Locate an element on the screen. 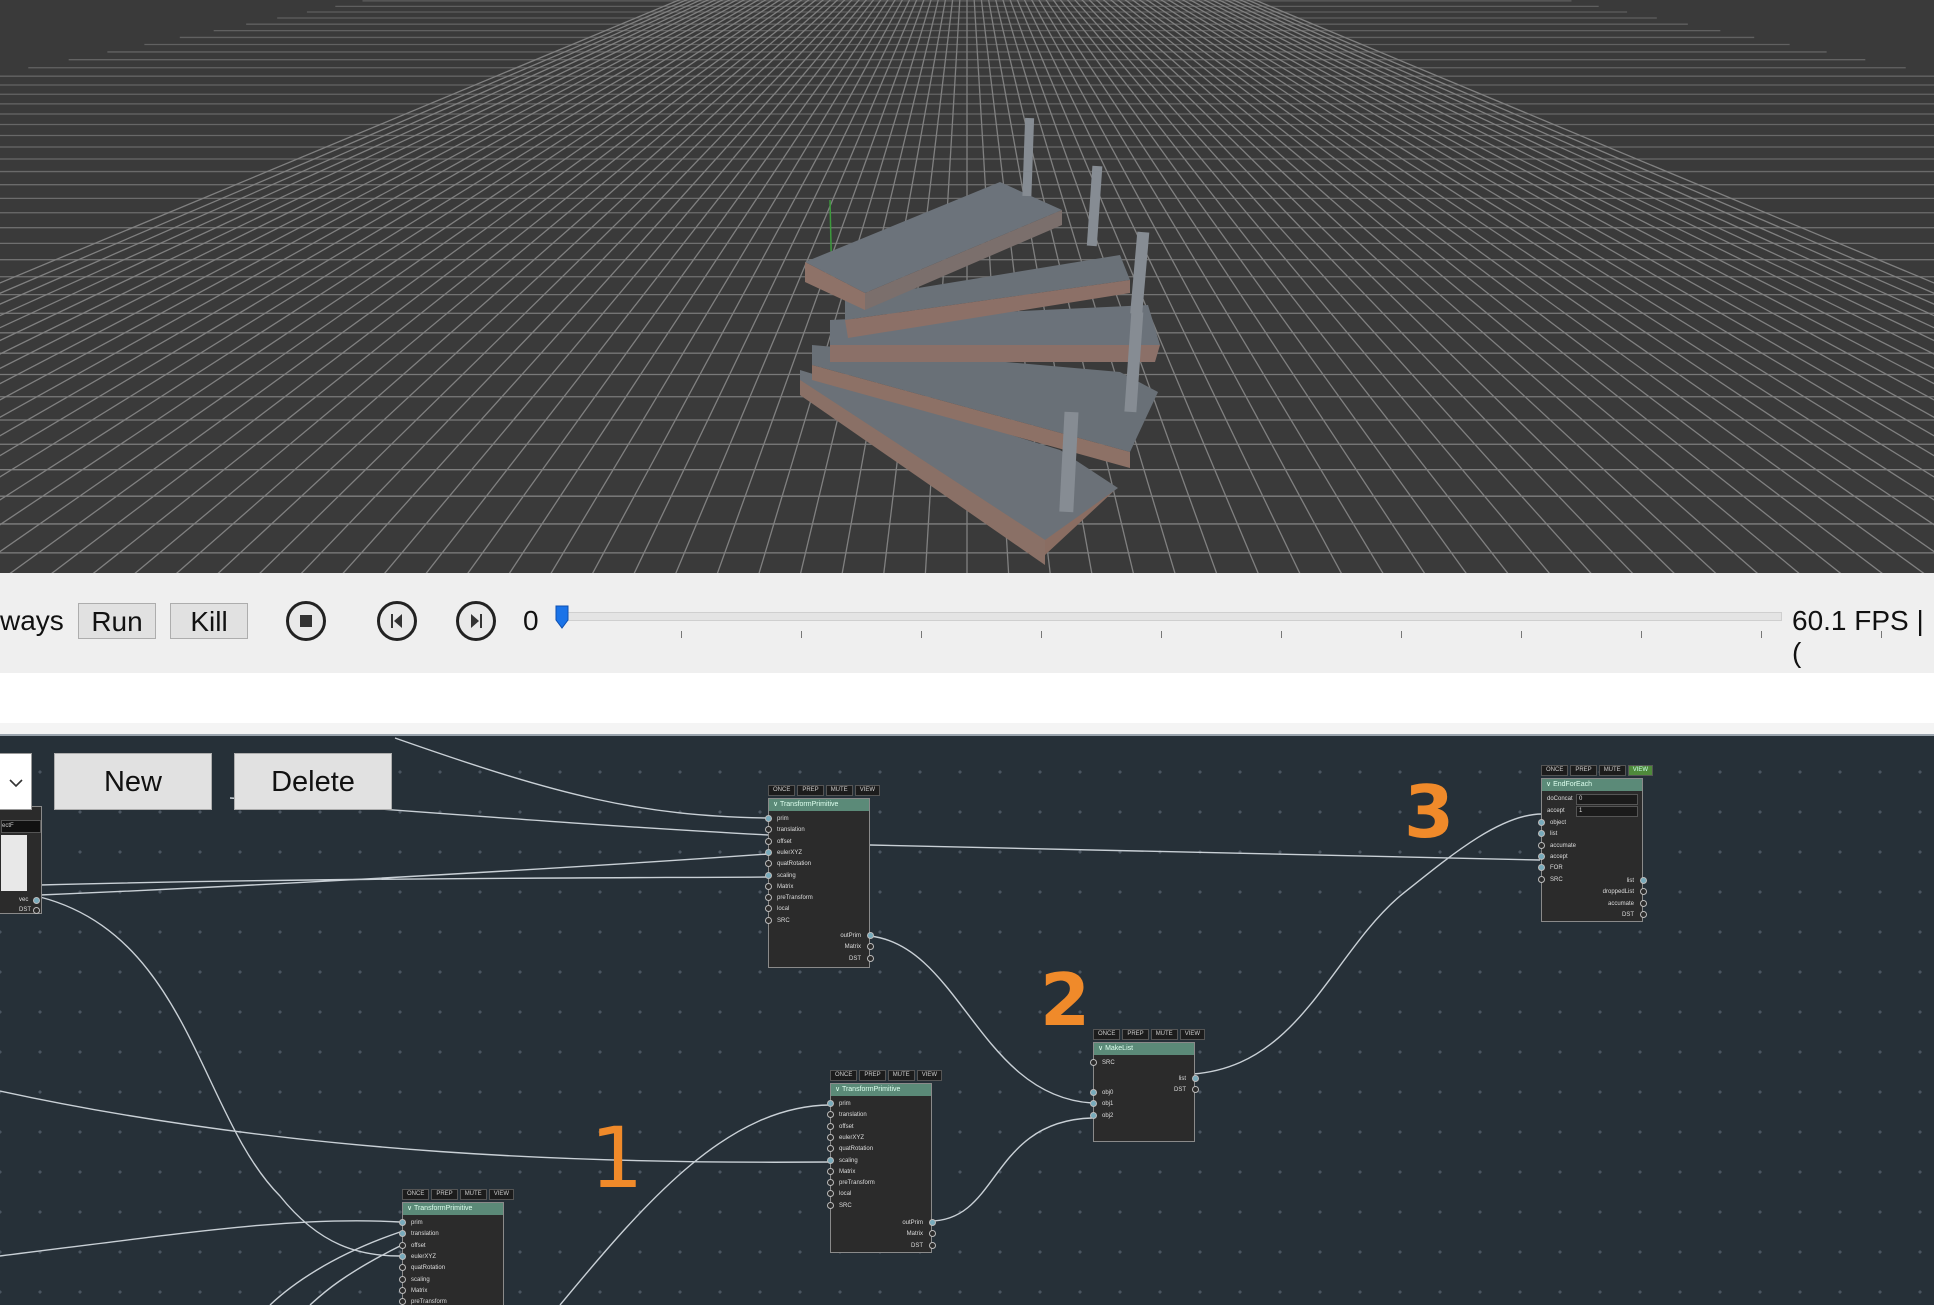 The width and height of the screenshot is (1934, 1305). annotation-3: 3 is located at coordinates (1429, 812).